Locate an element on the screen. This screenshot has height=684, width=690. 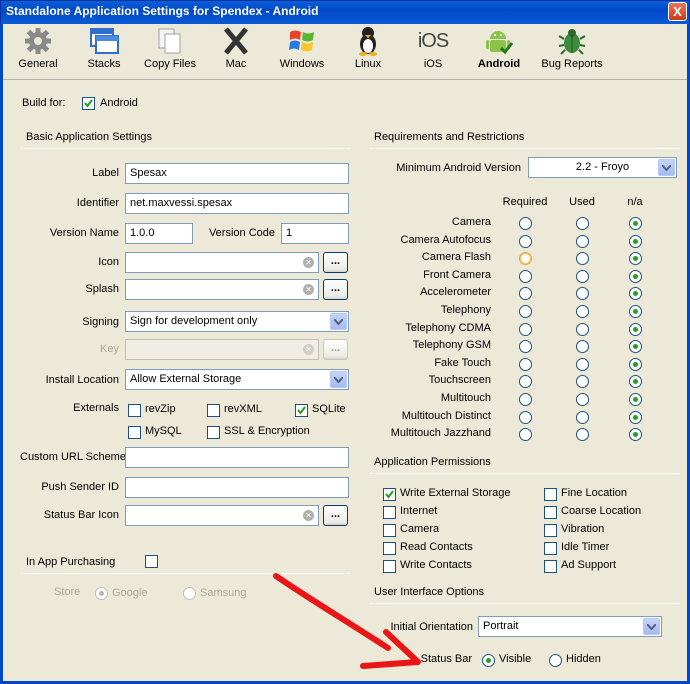
install-location-select: Allow External Storage is located at coordinates (237, 379).